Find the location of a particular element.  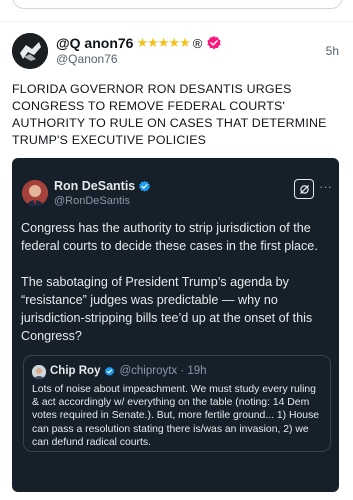

quoted-author-name: Chip Roy is located at coordinates (75, 371).